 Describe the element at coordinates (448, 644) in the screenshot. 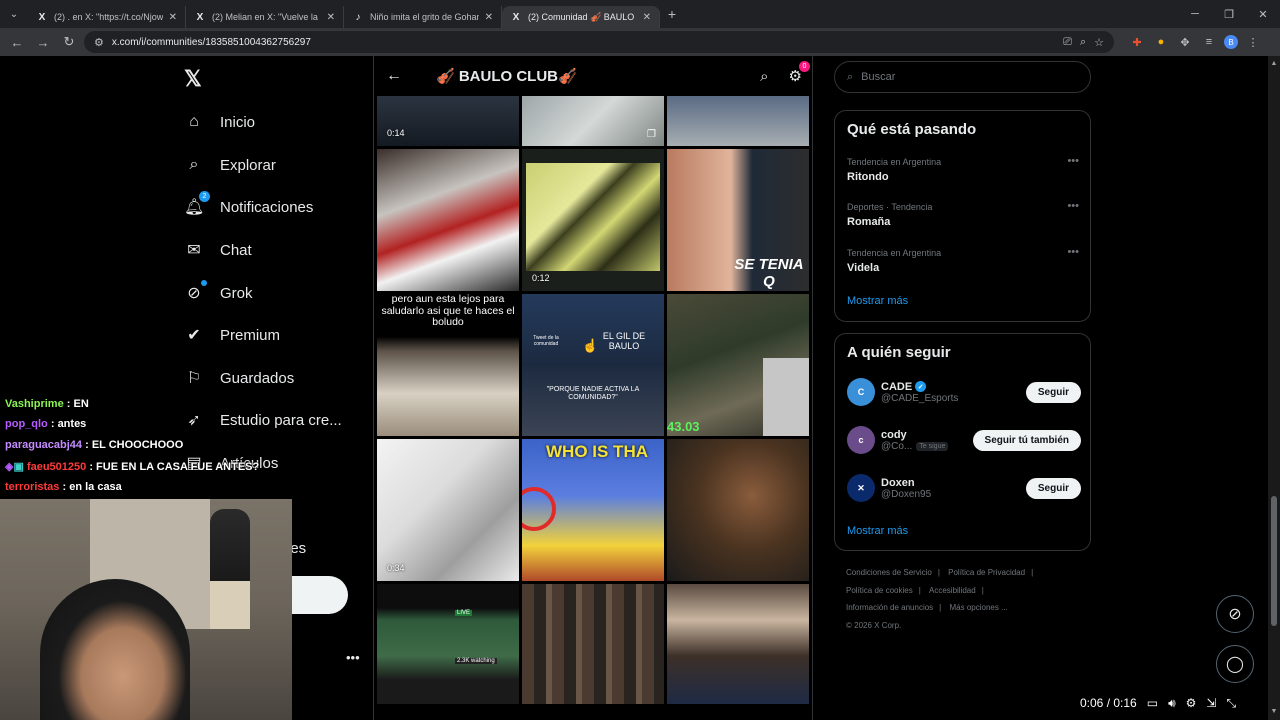

I see `media-tile: LIVE 2.3K watching` at that location.